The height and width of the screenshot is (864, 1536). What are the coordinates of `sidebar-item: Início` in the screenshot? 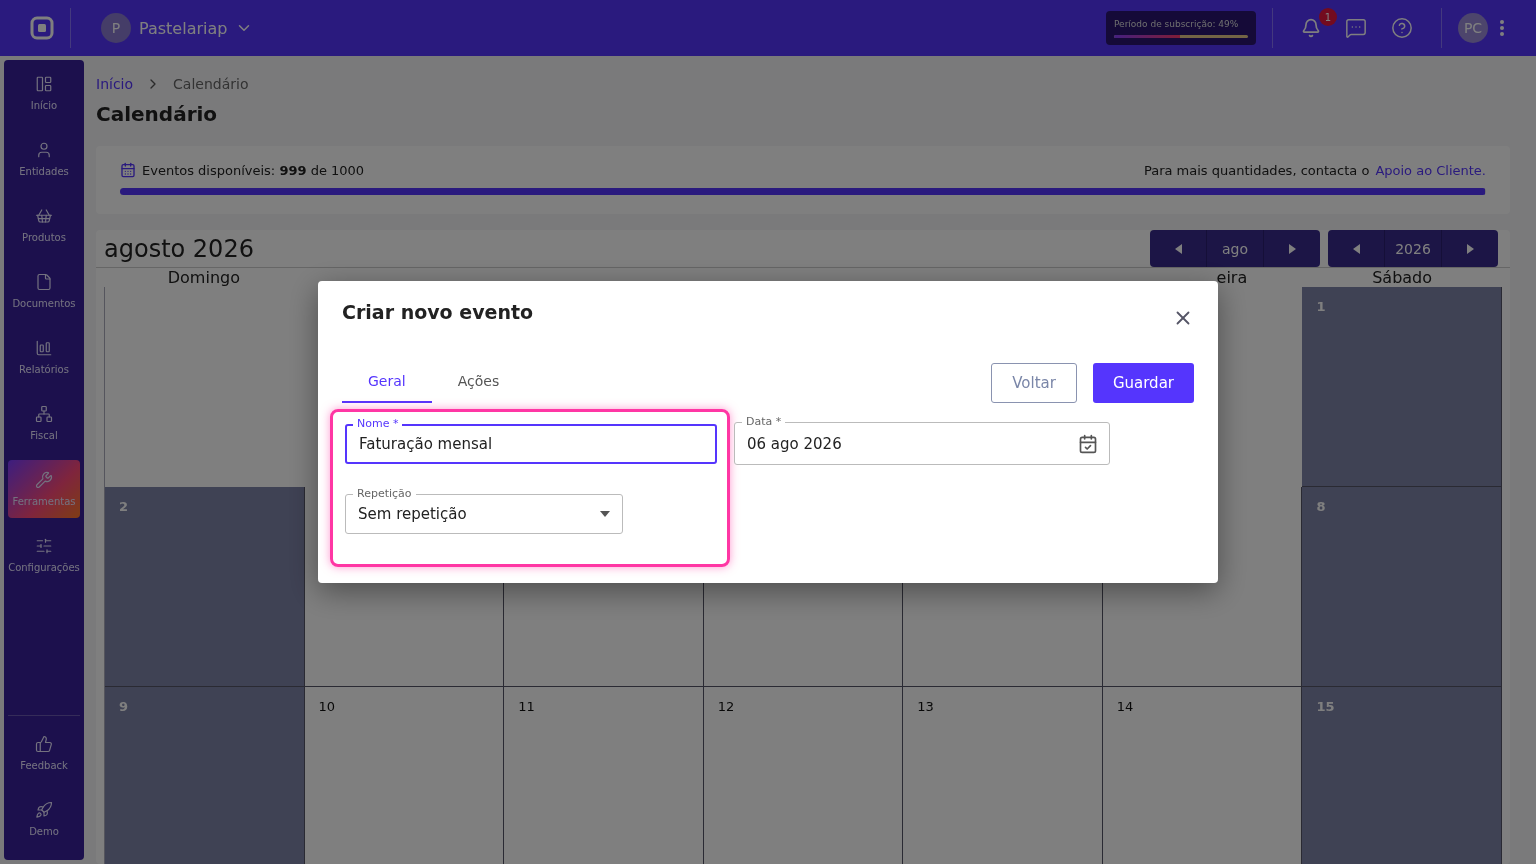 It's located at (44, 93).